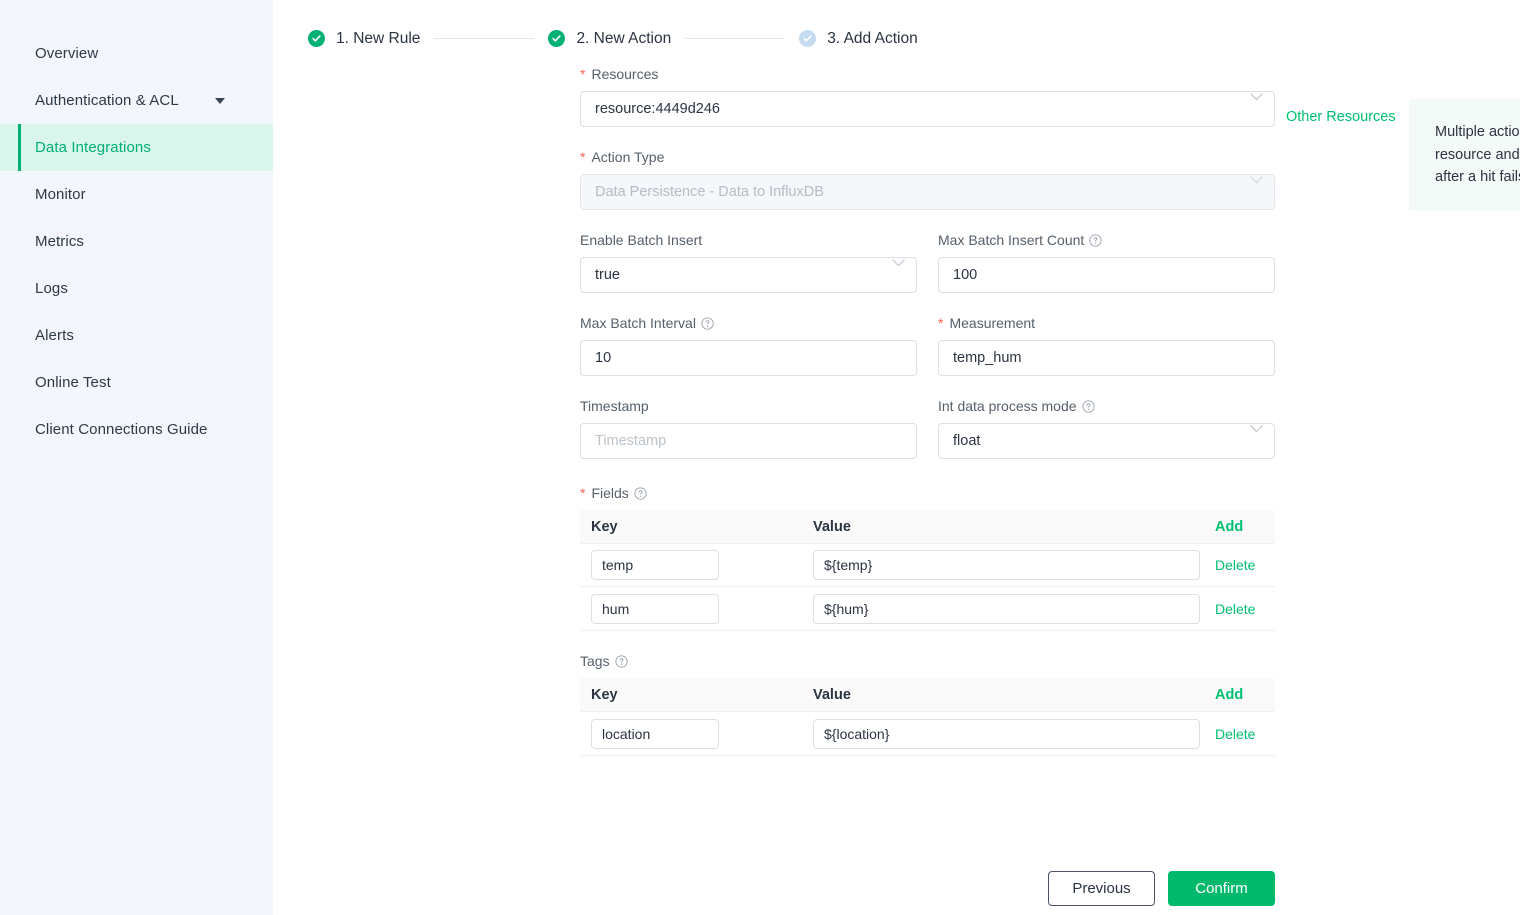  What do you see at coordinates (60, 194) in the screenshot?
I see `sidebar-item-label: Monitor` at bounding box center [60, 194].